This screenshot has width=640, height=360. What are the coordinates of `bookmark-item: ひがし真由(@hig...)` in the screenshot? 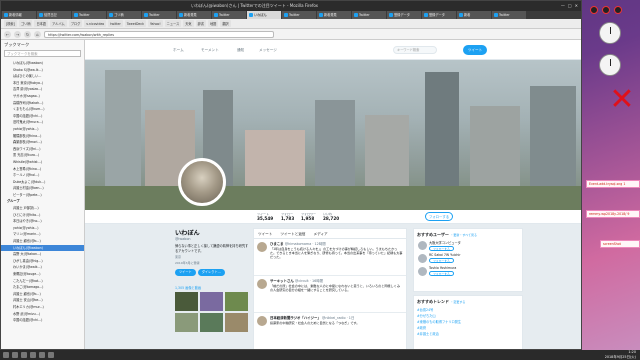 It's located at (42, 261).